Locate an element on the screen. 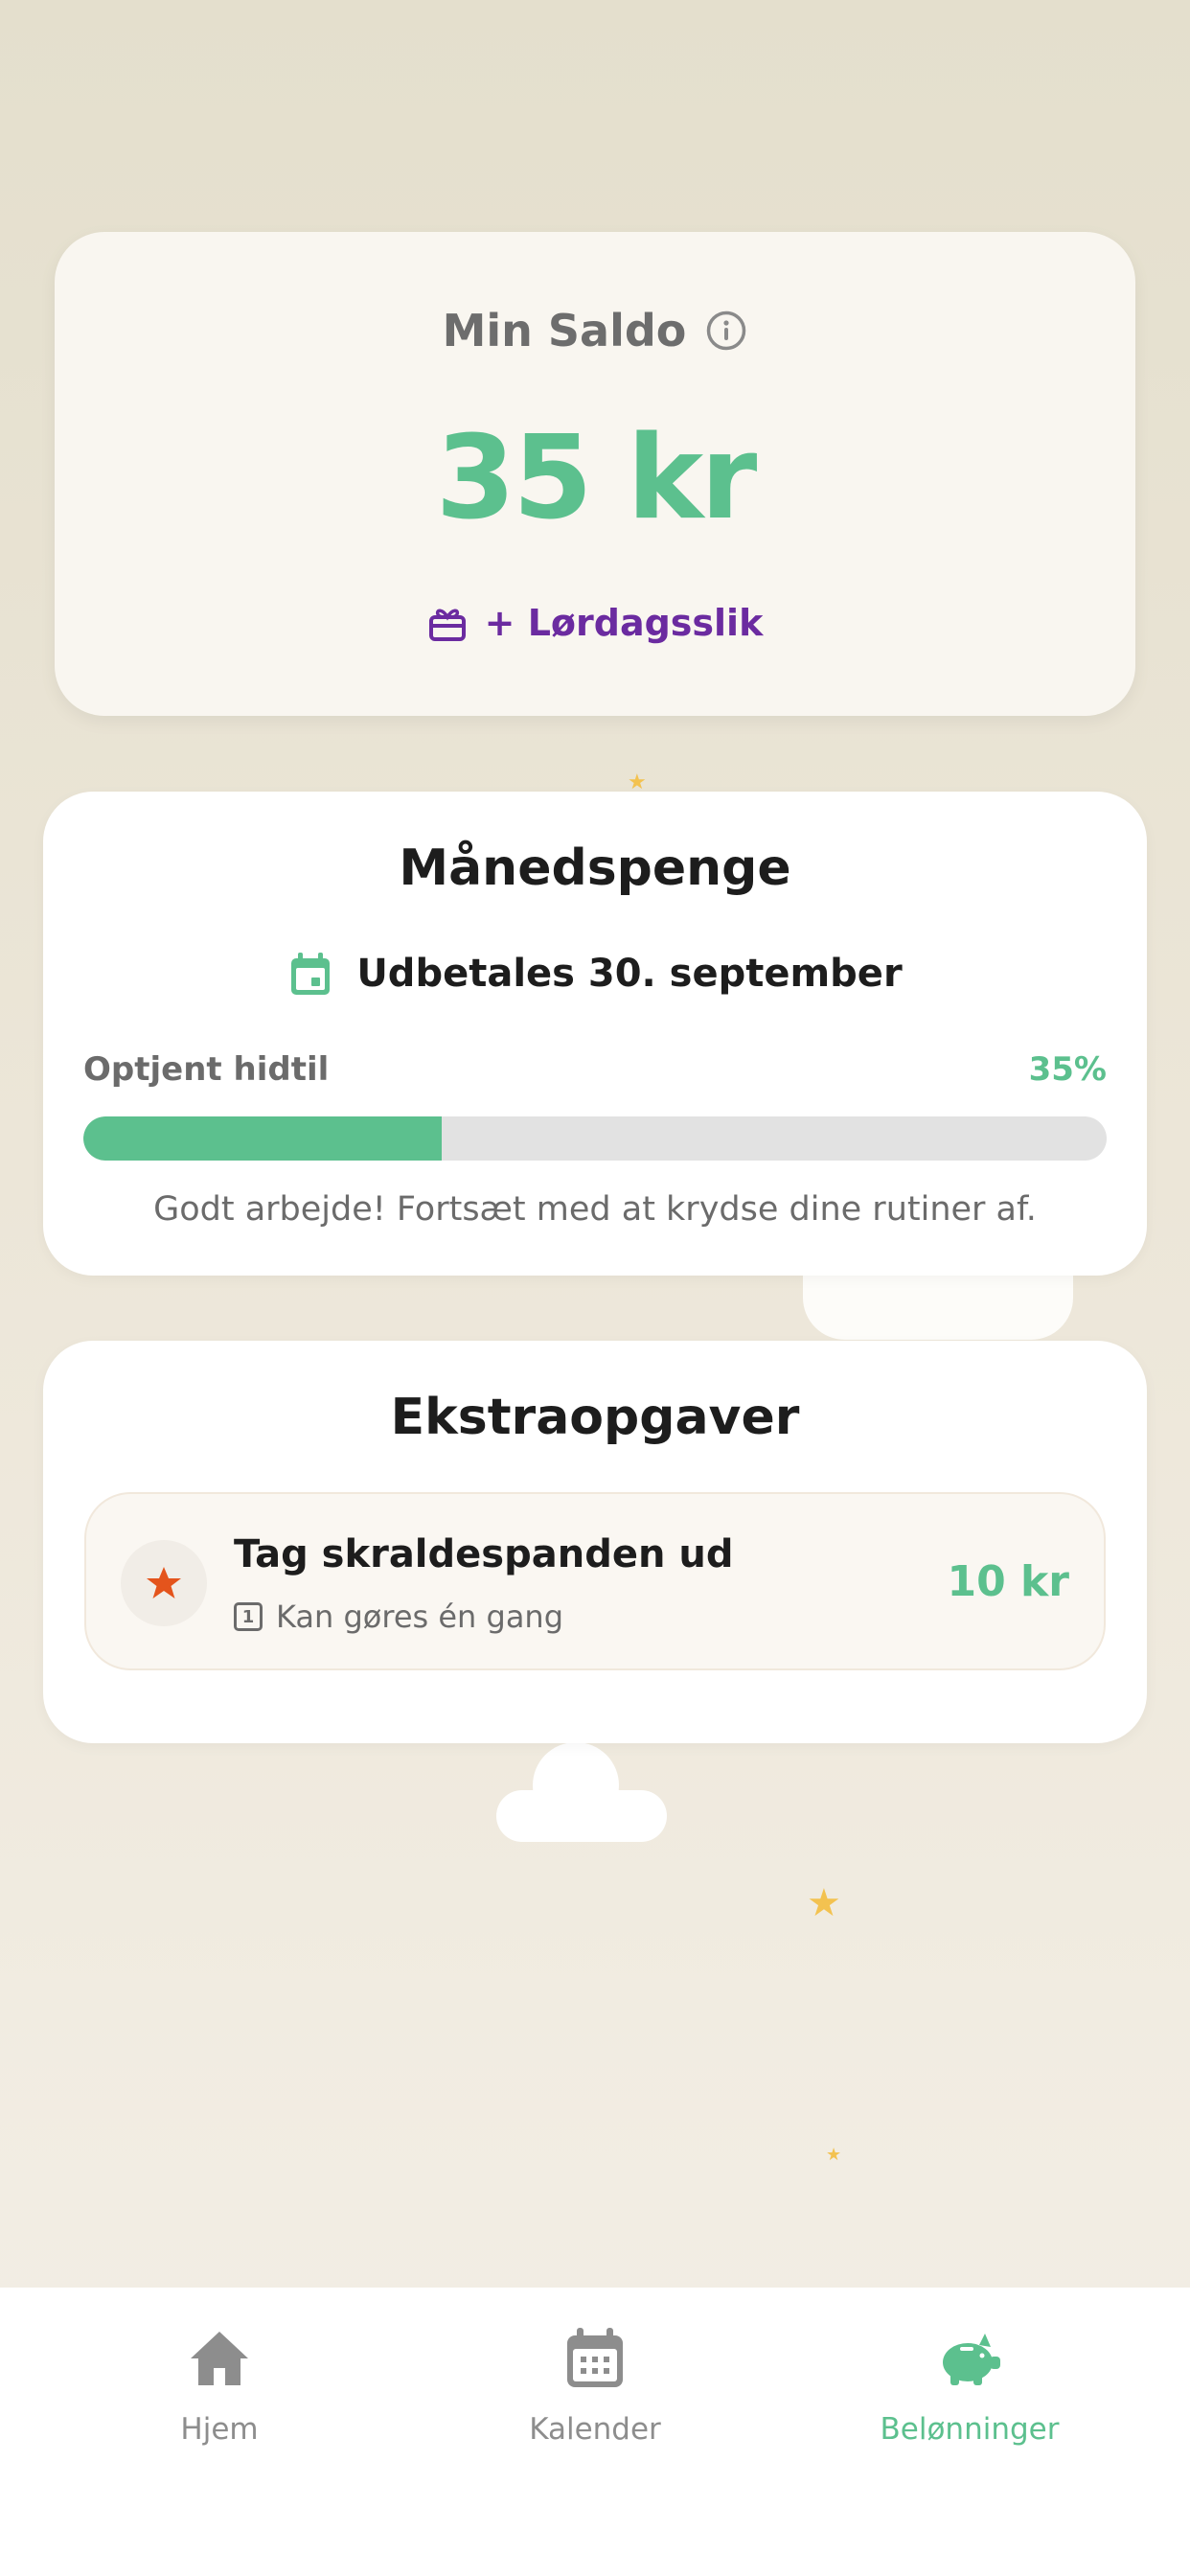 Image resolution: width=1190 pixels, height=2576 pixels. task-frequency: 1 Kan gøres én gang is located at coordinates (398, 1617).